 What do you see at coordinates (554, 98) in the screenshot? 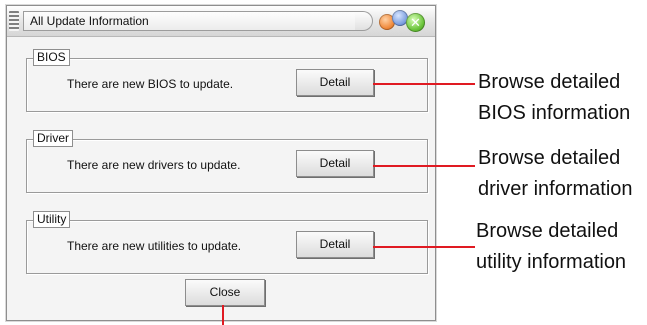
I see `bios-callout: Browse detailed BIOS information` at bounding box center [554, 98].